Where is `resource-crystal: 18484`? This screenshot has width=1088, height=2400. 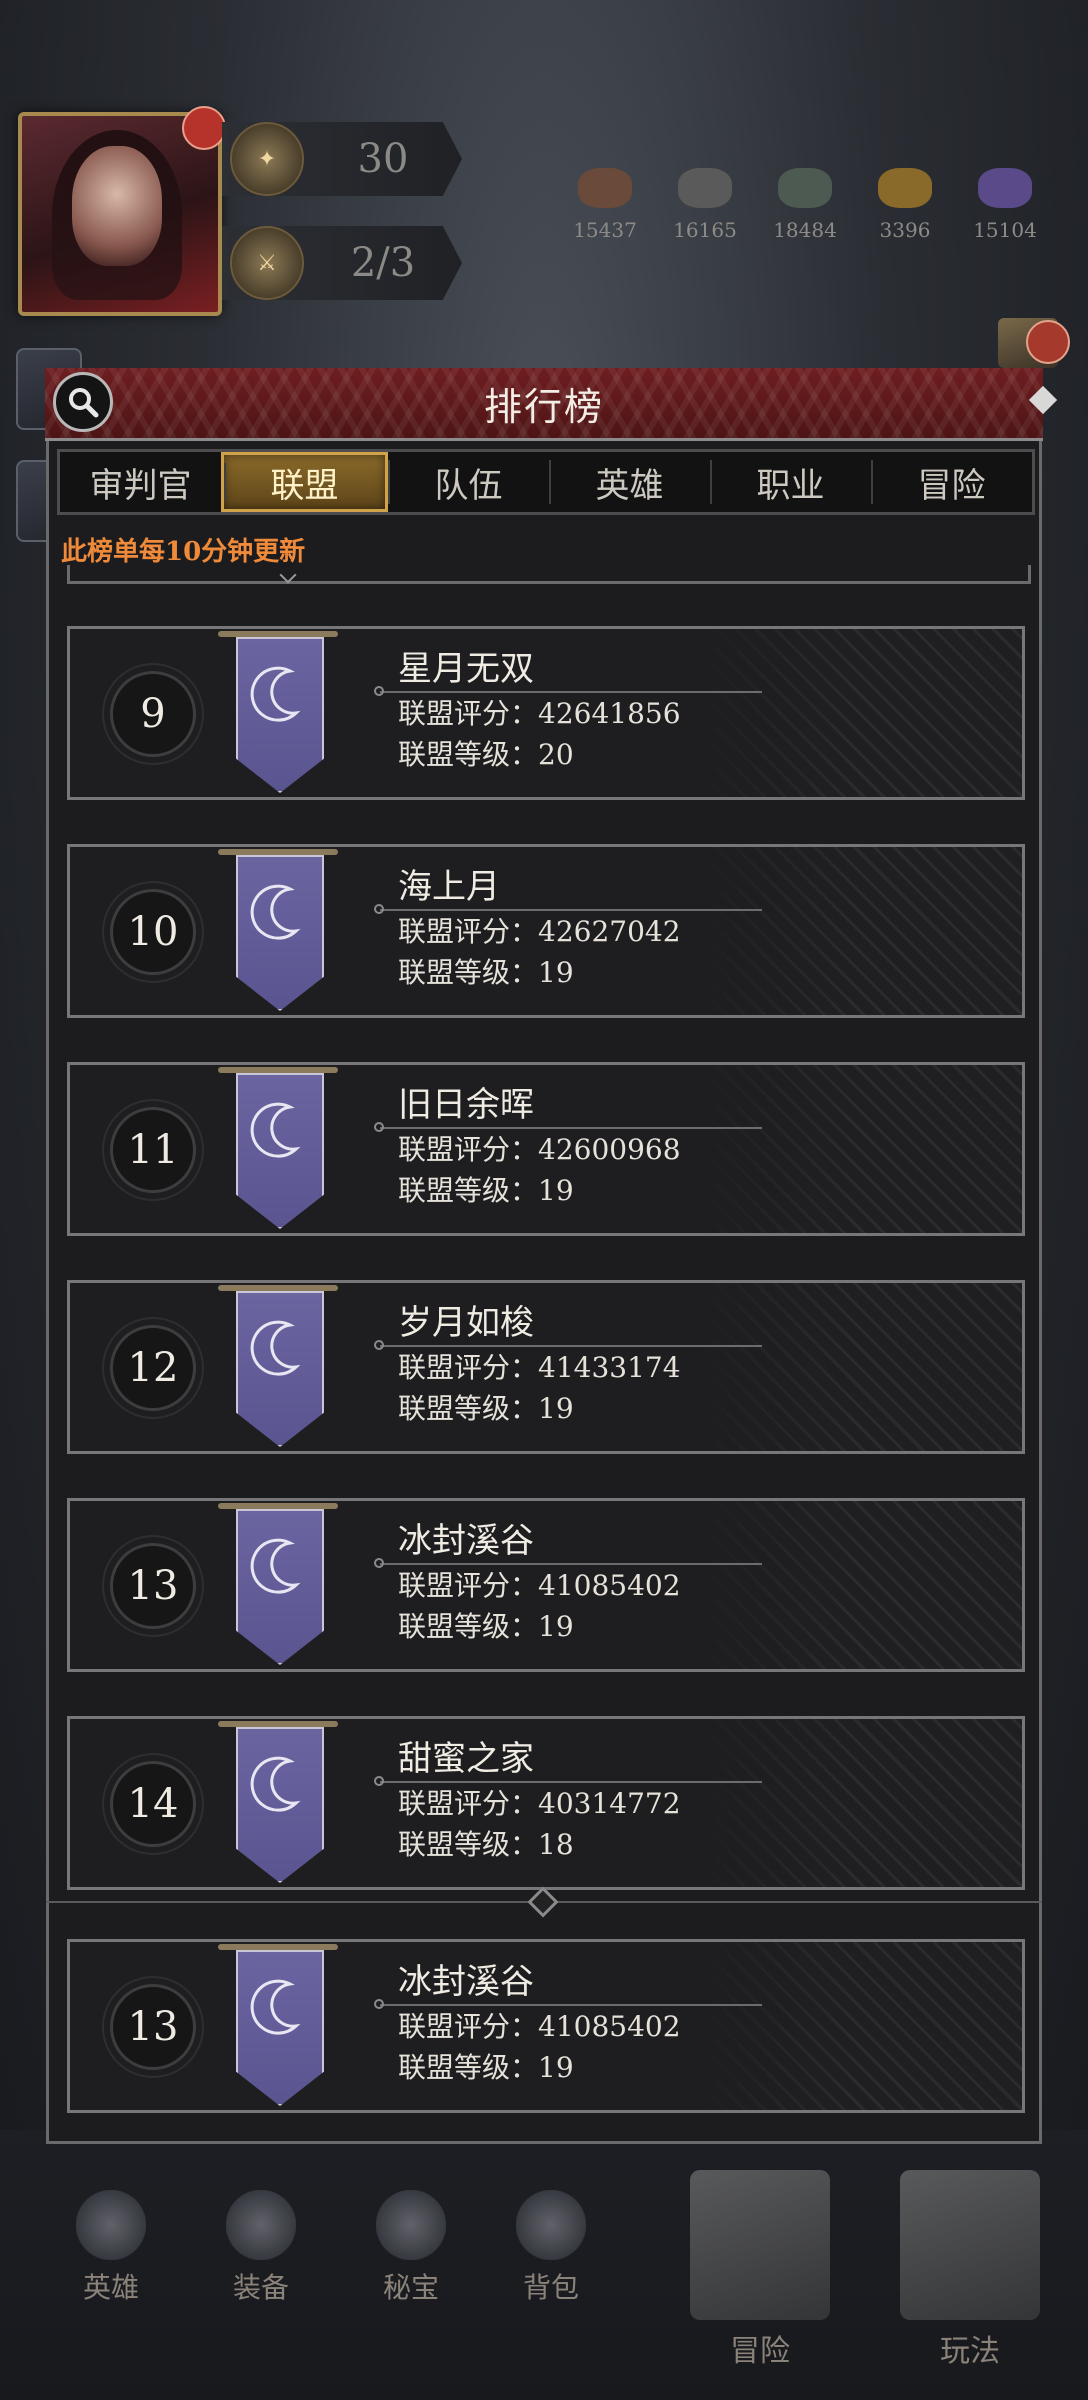
resource-crystal: 18484 is located at coordinates (805, 200).